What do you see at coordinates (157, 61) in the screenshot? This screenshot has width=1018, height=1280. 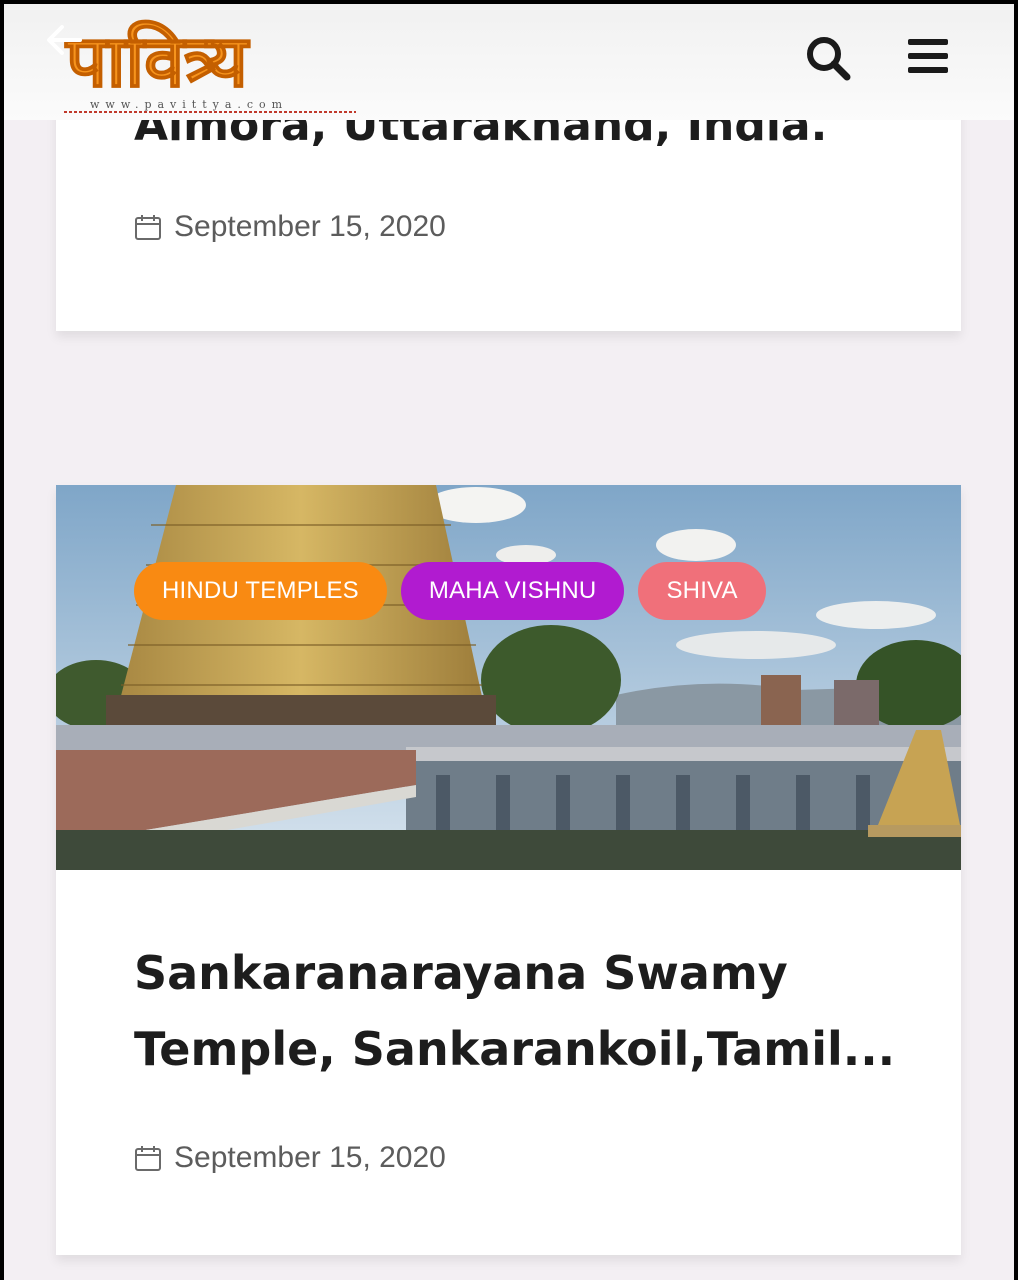 I see `svg-text: पावित्र्य` at bounding box center [157, 61].